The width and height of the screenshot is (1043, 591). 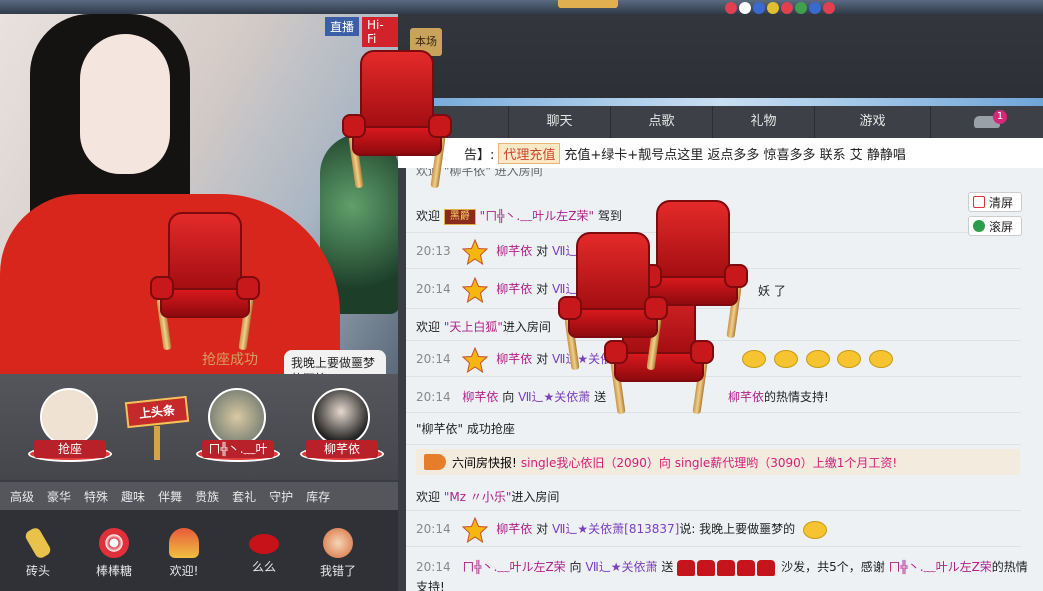 What do you see at coordinates (114, 543) in the screenshot?
I see `lollipop-icon` at bounding box center [114, 543].